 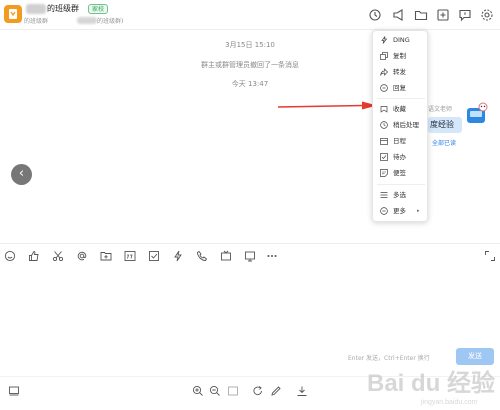 What do you see at coordinates (389, 358) in the screenshot?
I see `send-hint: Enter 发送，Ctrl+Enter 换行` at bounding box center [389, 358].